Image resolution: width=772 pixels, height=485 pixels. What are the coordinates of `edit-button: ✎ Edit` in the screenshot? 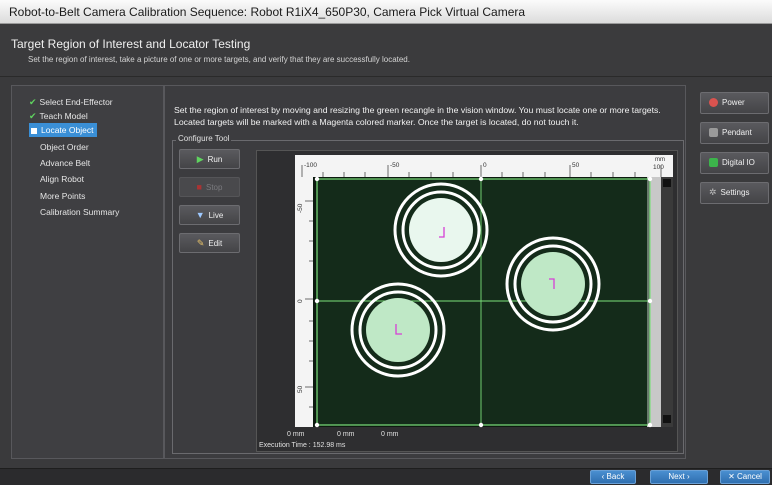 It's located at (209, 243).